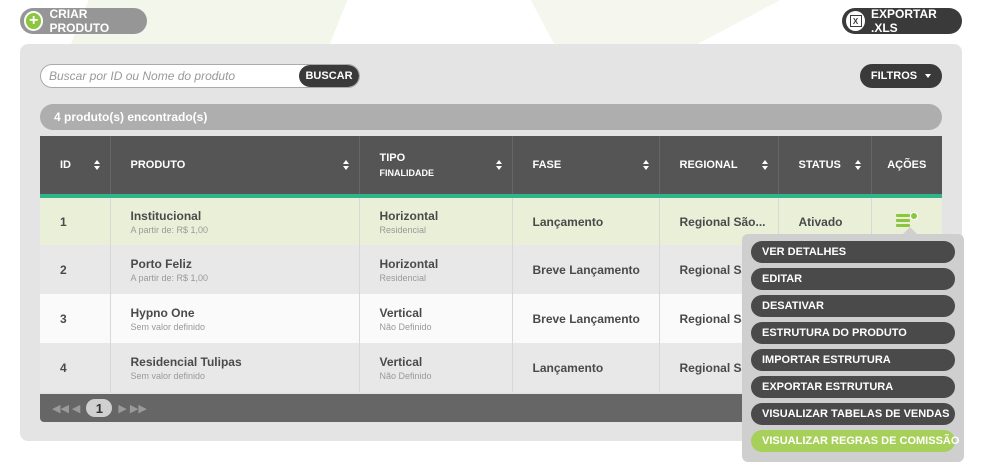  What do you see at coordinates (853, 387) in the screenshot?
I see `menu-item-exportar-estrutura: EXPORTAR ESTRUTURA` at bounding box center [853, 387].